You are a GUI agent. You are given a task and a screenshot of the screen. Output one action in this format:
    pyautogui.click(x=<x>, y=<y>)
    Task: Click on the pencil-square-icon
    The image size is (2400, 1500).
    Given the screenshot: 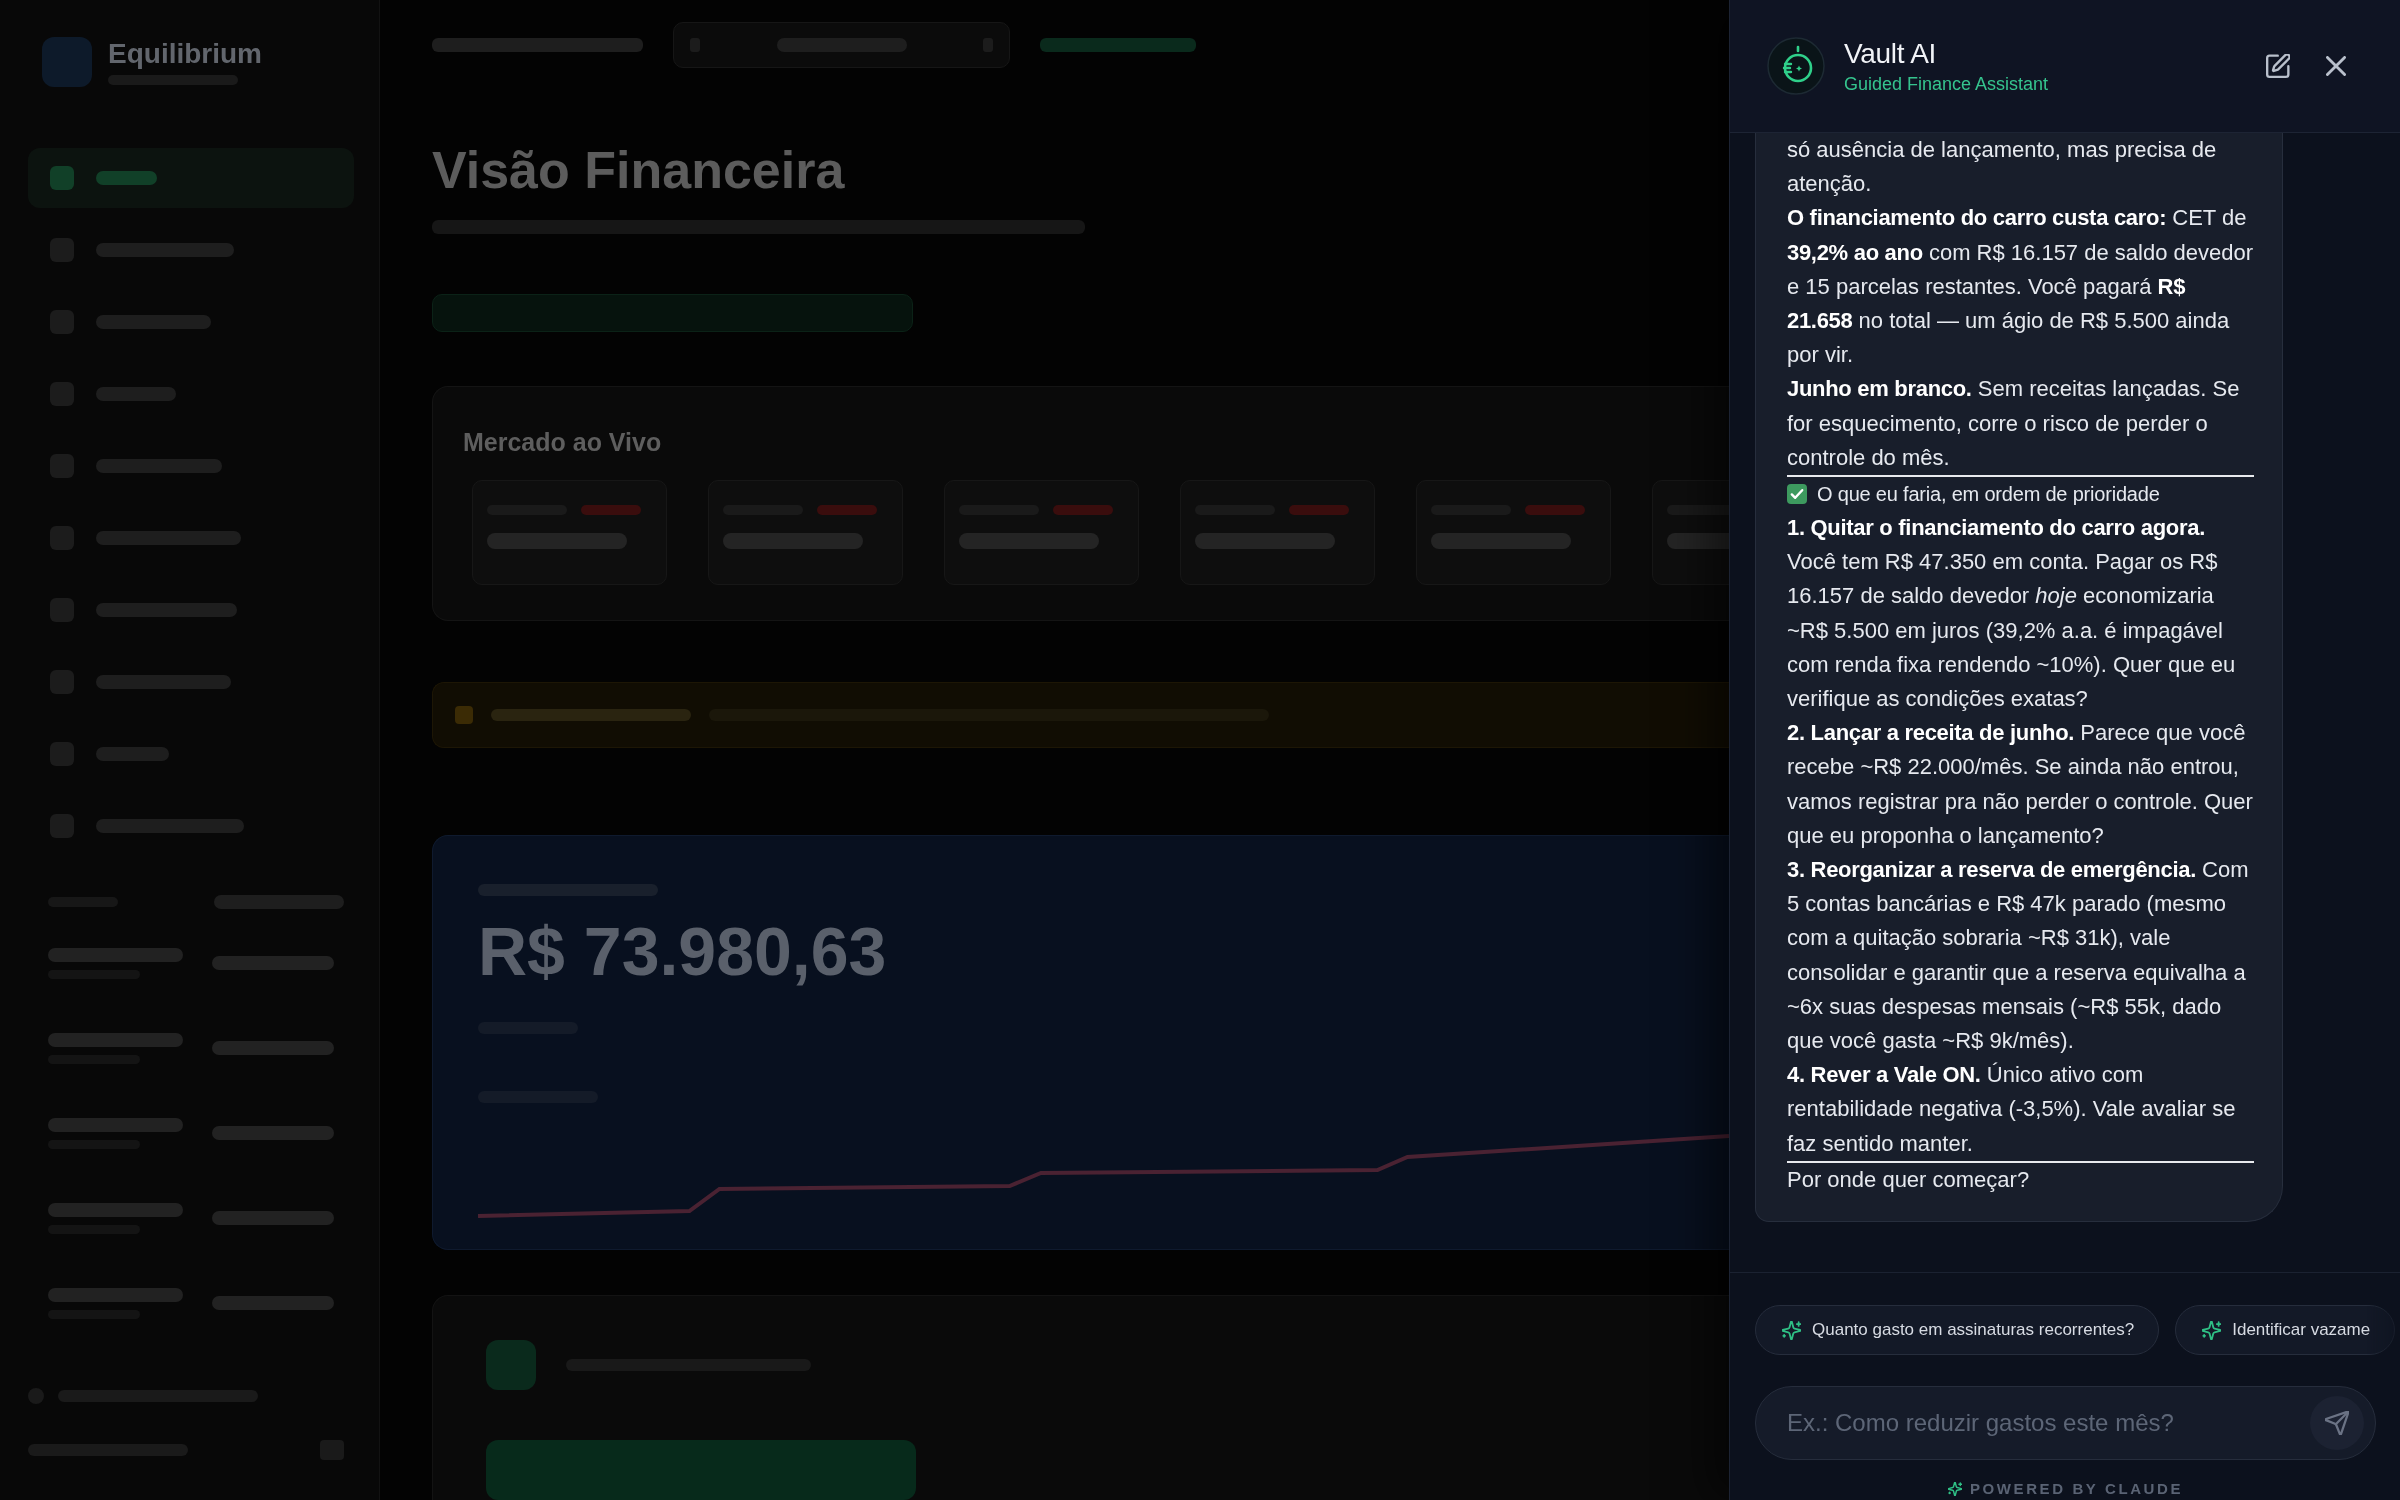 What is the action you would take?
    pyautogui.click(x=2278, y=66)
    